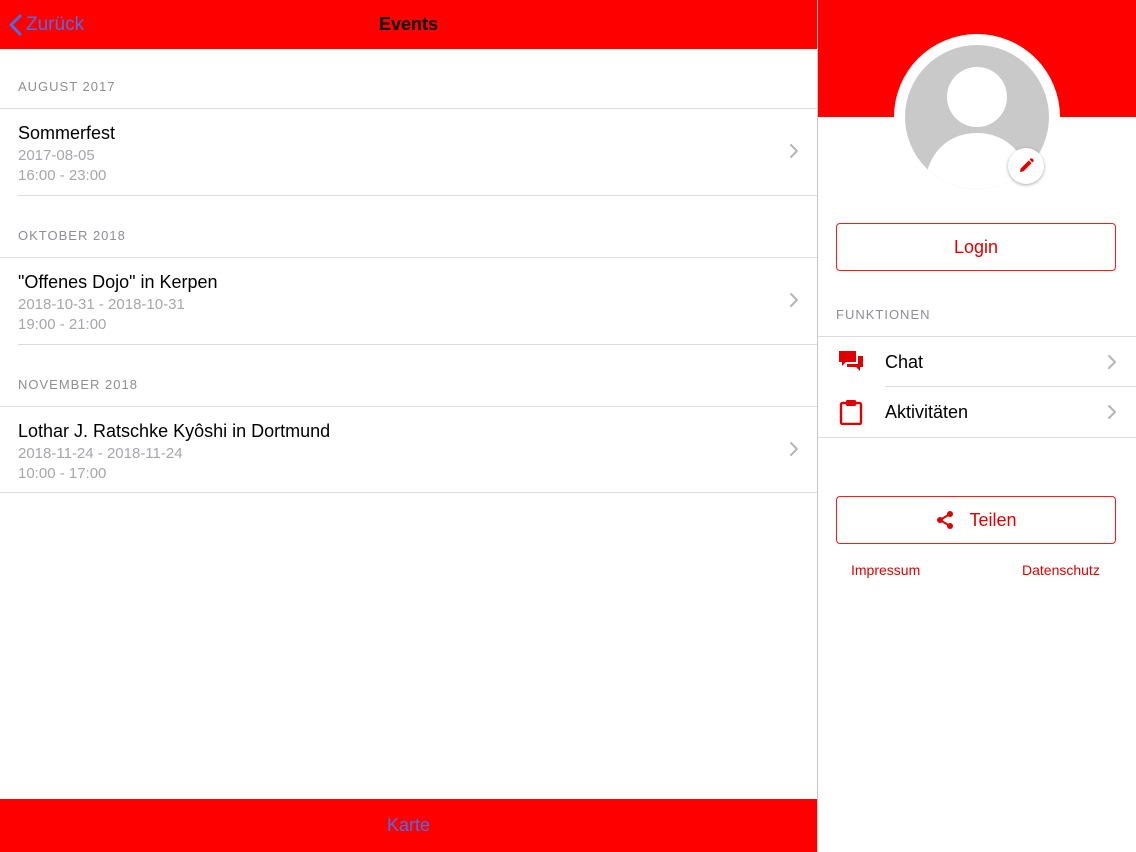 This screenshot has width=1136, height=852. Describe the element at coordinates (72, 235) in the screenshot. I see `section-header-oktober-2018: OKTOBER 2018` at that location.